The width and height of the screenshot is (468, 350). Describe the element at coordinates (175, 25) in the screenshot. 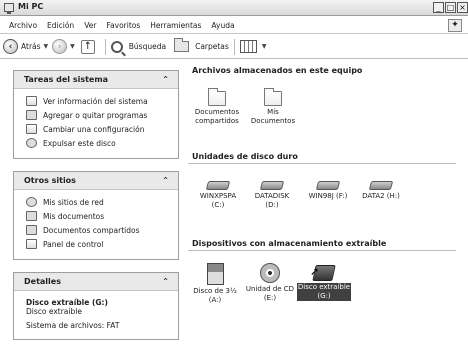

I see `menu-herramientas: Herramientas` at that location.